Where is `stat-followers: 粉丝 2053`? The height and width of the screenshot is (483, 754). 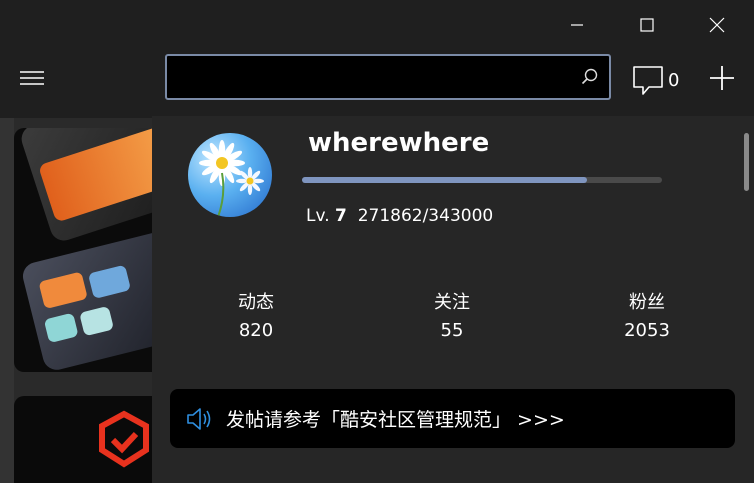 stat-followers: 粉丝 2053 is located at coordinates (647, 314).